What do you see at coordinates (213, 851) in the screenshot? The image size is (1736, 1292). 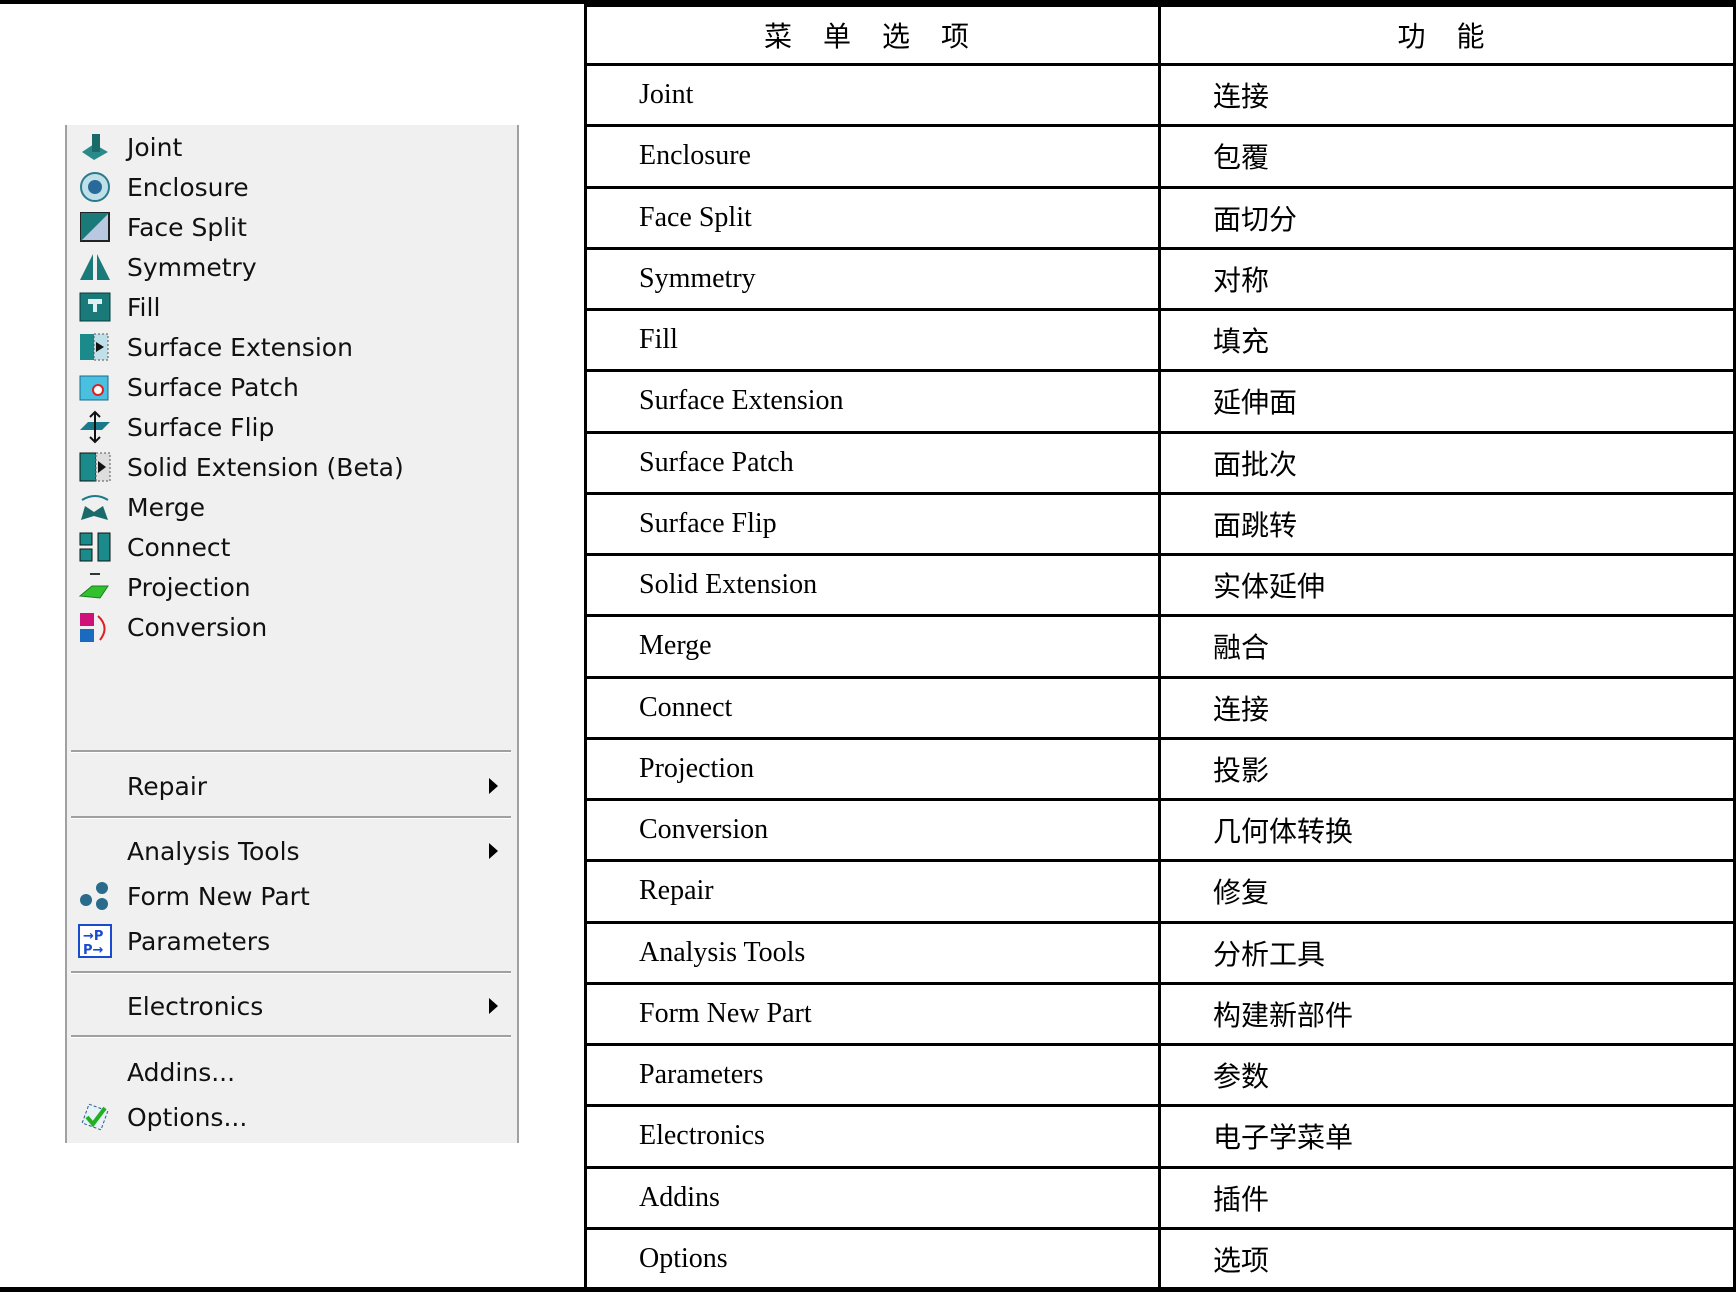 I see `menu-item-label: Analysis Tools` at bounding box center [213, 851].